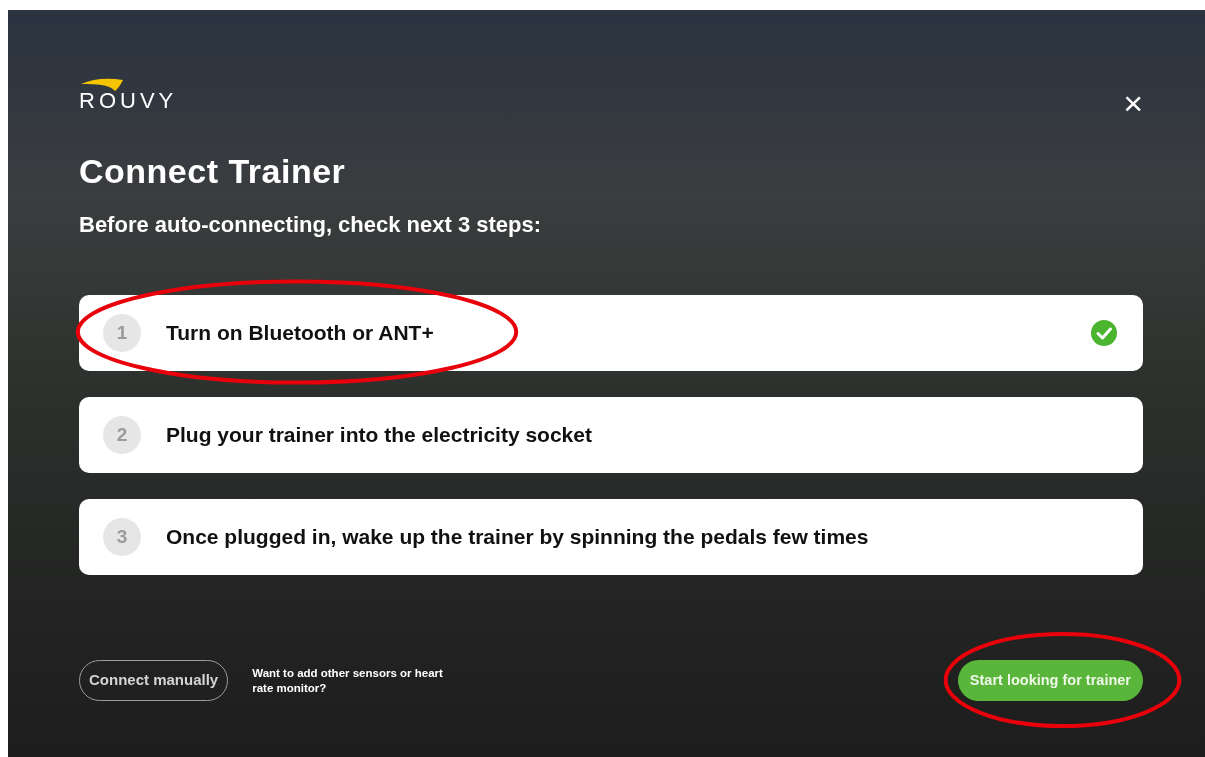 The image size is (1205, 757). I want to click on dialog-subtitle: Before auto-connecting, check next 3 steps:, so click(311, 224).